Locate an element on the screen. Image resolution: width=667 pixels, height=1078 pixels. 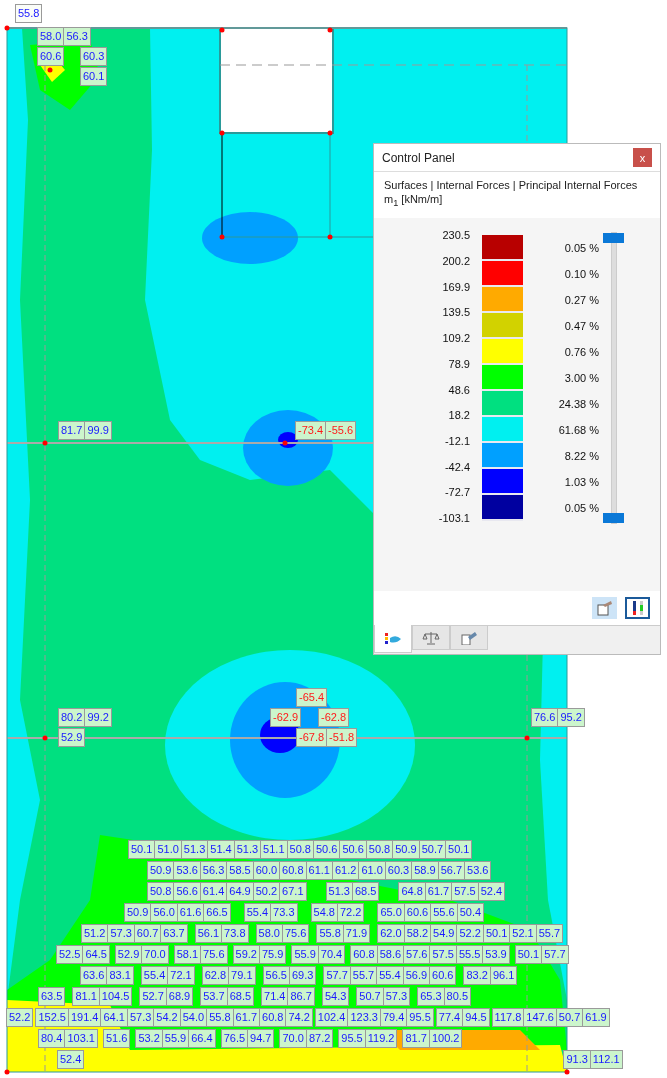
result-value: 61.2 is located at coordinates (345, 870).